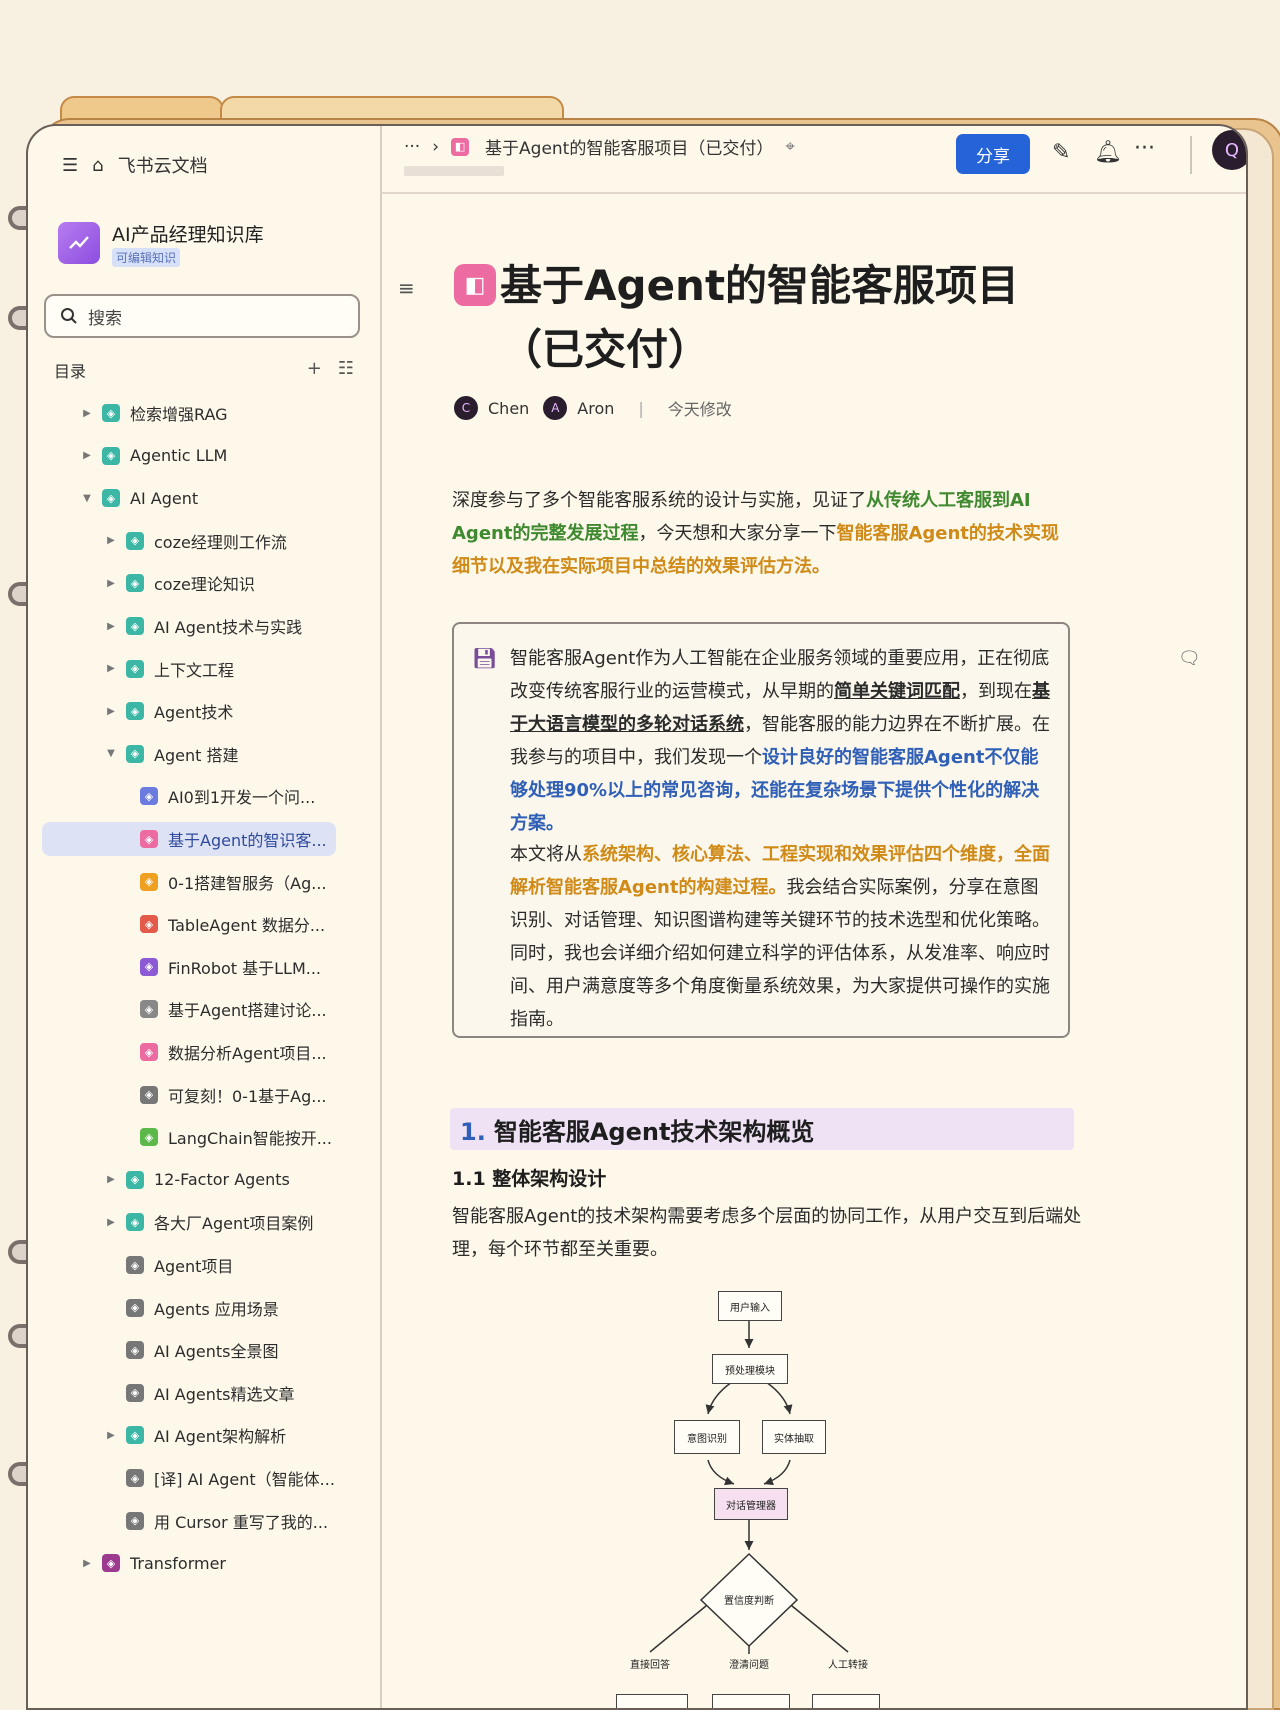 This screenshot has height=1710, width=1280. What do you see at coordinates (168, 711) in the screenshot?
I see `toc-item: ▶ ◈ Agent技术` at bounding box center [168, 711].